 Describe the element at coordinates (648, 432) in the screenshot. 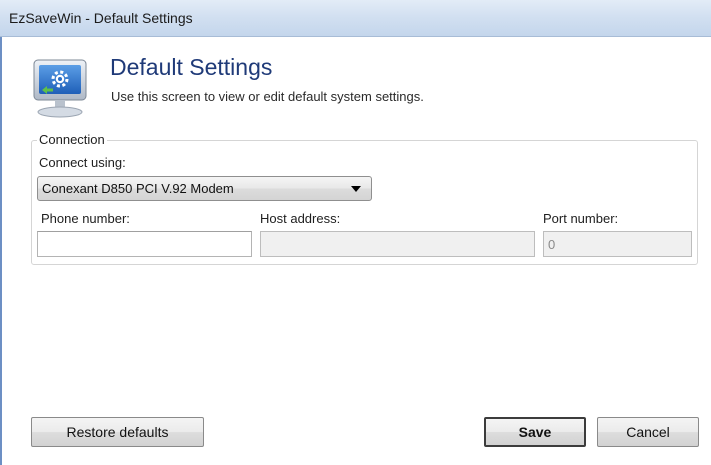

I see `cancel-button: Cancel` at that location.